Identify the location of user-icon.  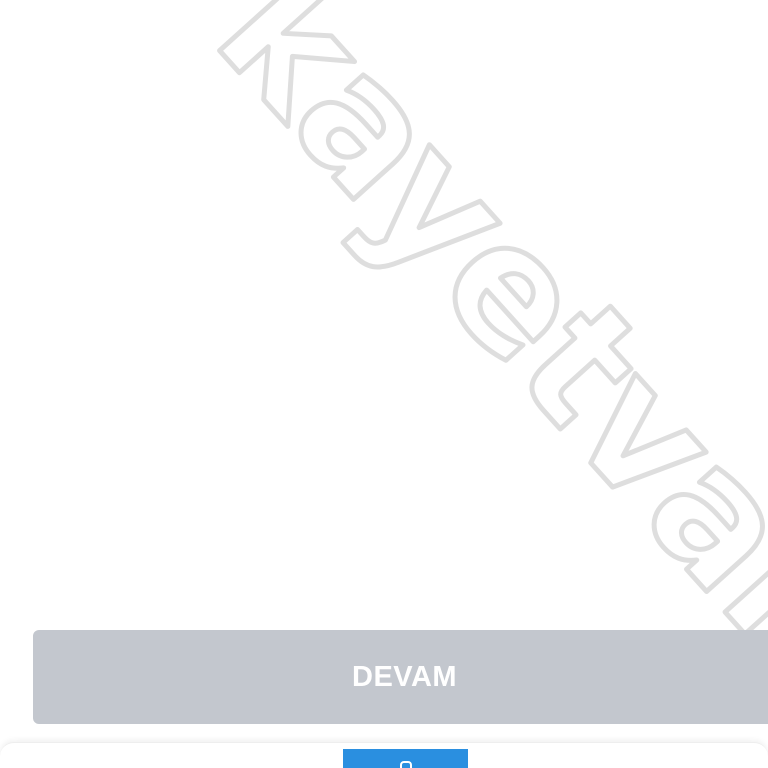
(405, 764).